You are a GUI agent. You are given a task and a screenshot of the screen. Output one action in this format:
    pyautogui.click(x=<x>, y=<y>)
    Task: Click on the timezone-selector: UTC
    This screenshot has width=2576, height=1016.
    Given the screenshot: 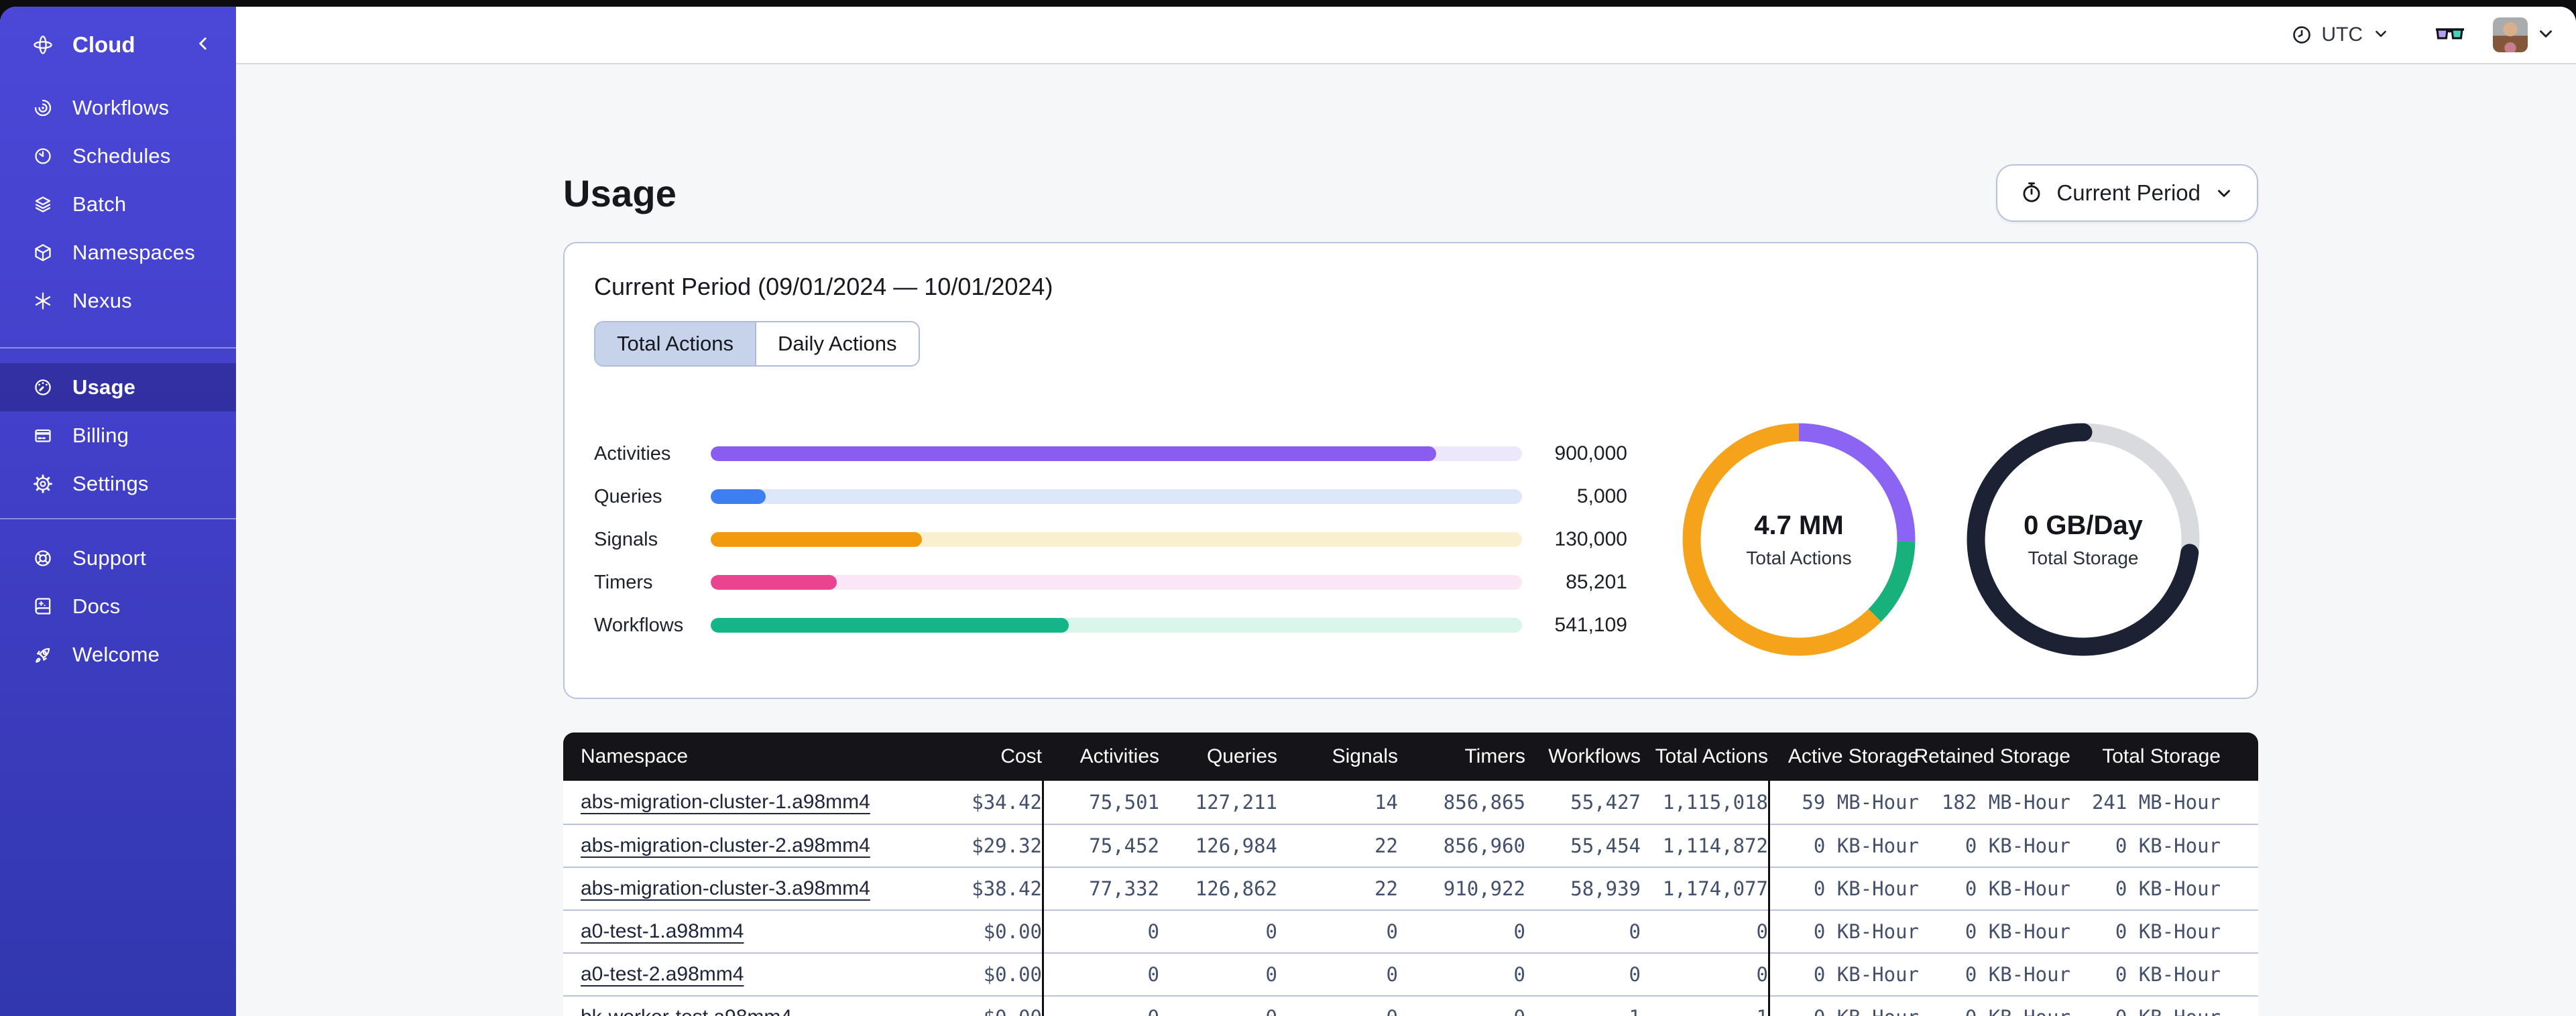 What is the action you would take?
    pyautogui.click(x=2341, y=34)
    